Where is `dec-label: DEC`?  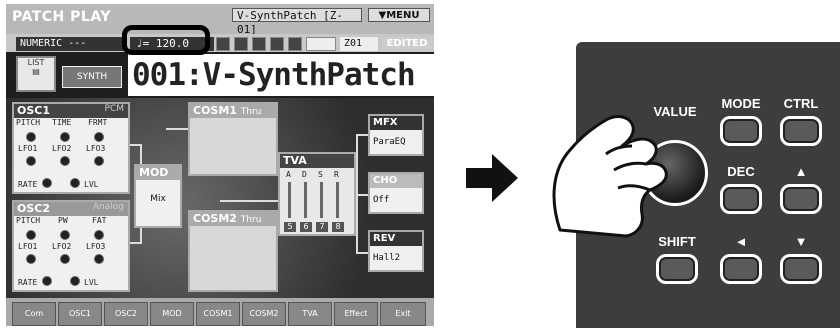 dec-label: DEC is located at coordinates (741, 171).